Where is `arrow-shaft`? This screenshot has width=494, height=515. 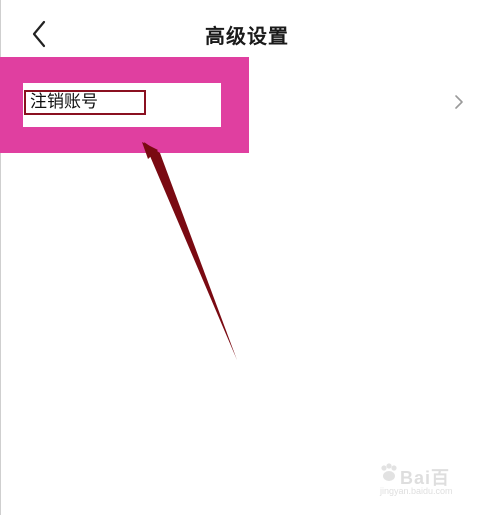 arrow-shaft is located at coordinates (190, 251).